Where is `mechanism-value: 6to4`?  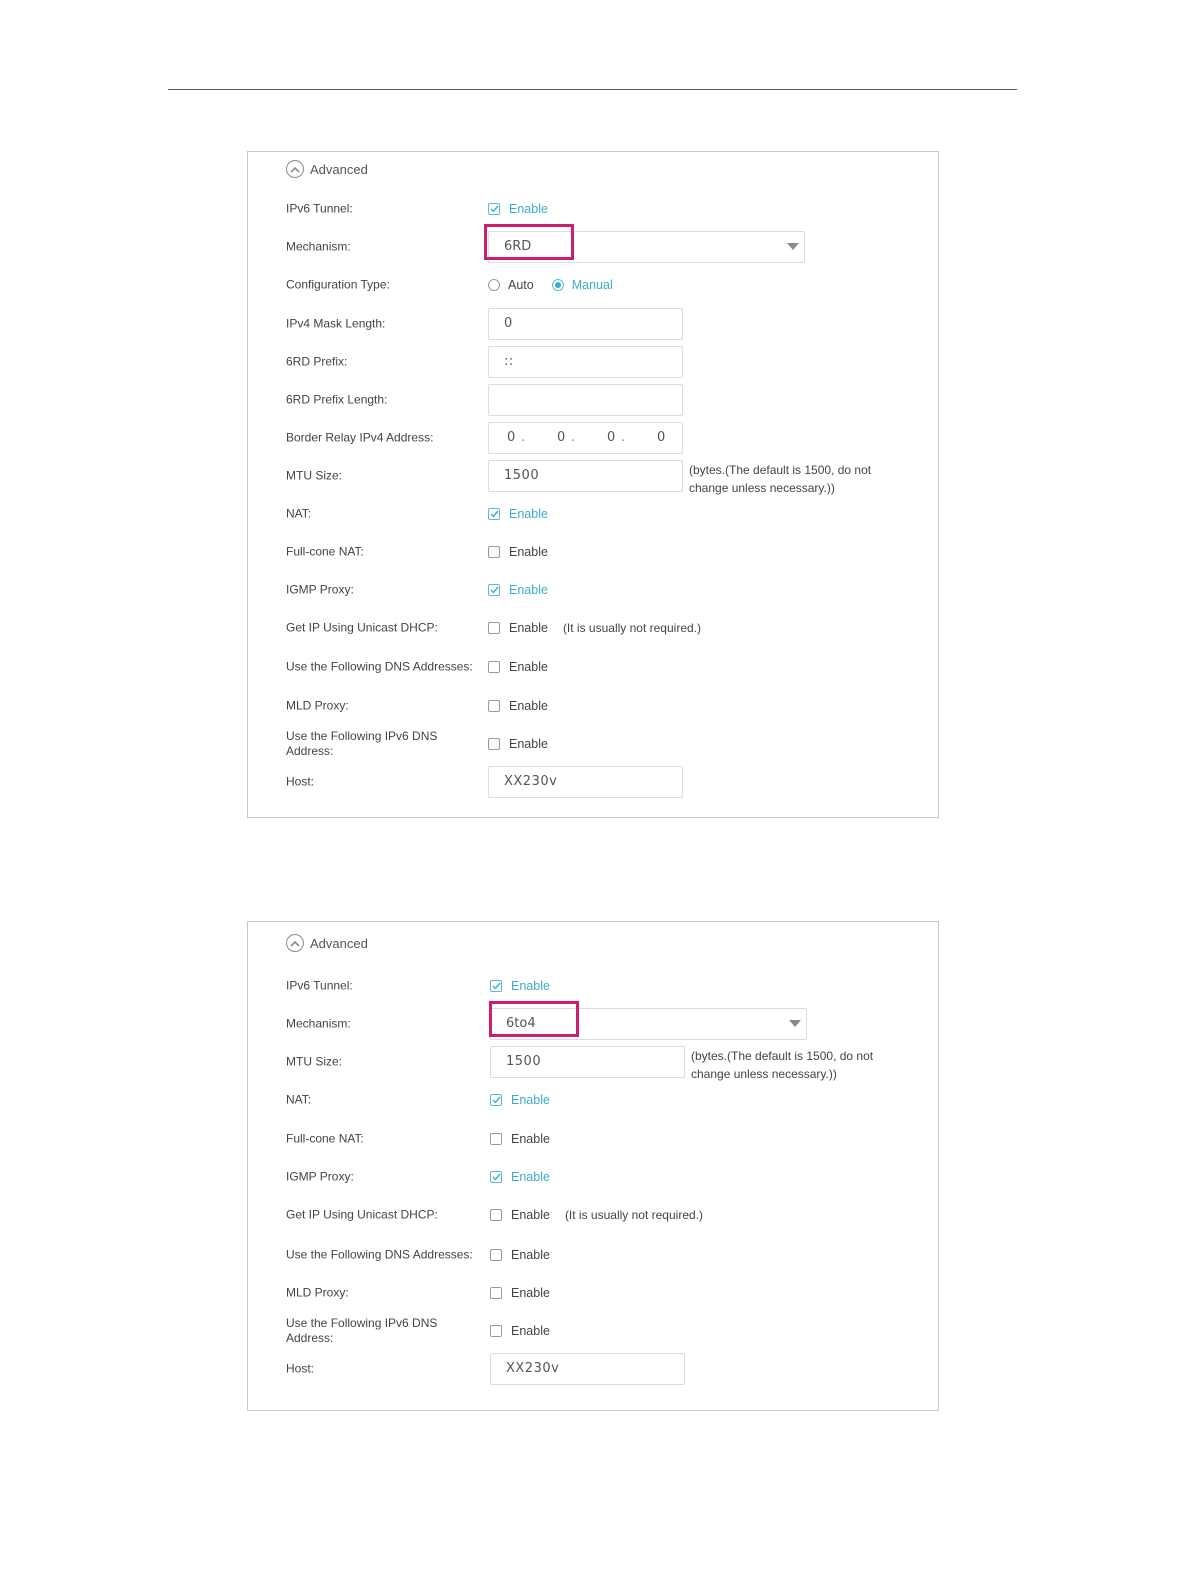
mechanism-value: 6to4 is located at coordinates (521, 1023).